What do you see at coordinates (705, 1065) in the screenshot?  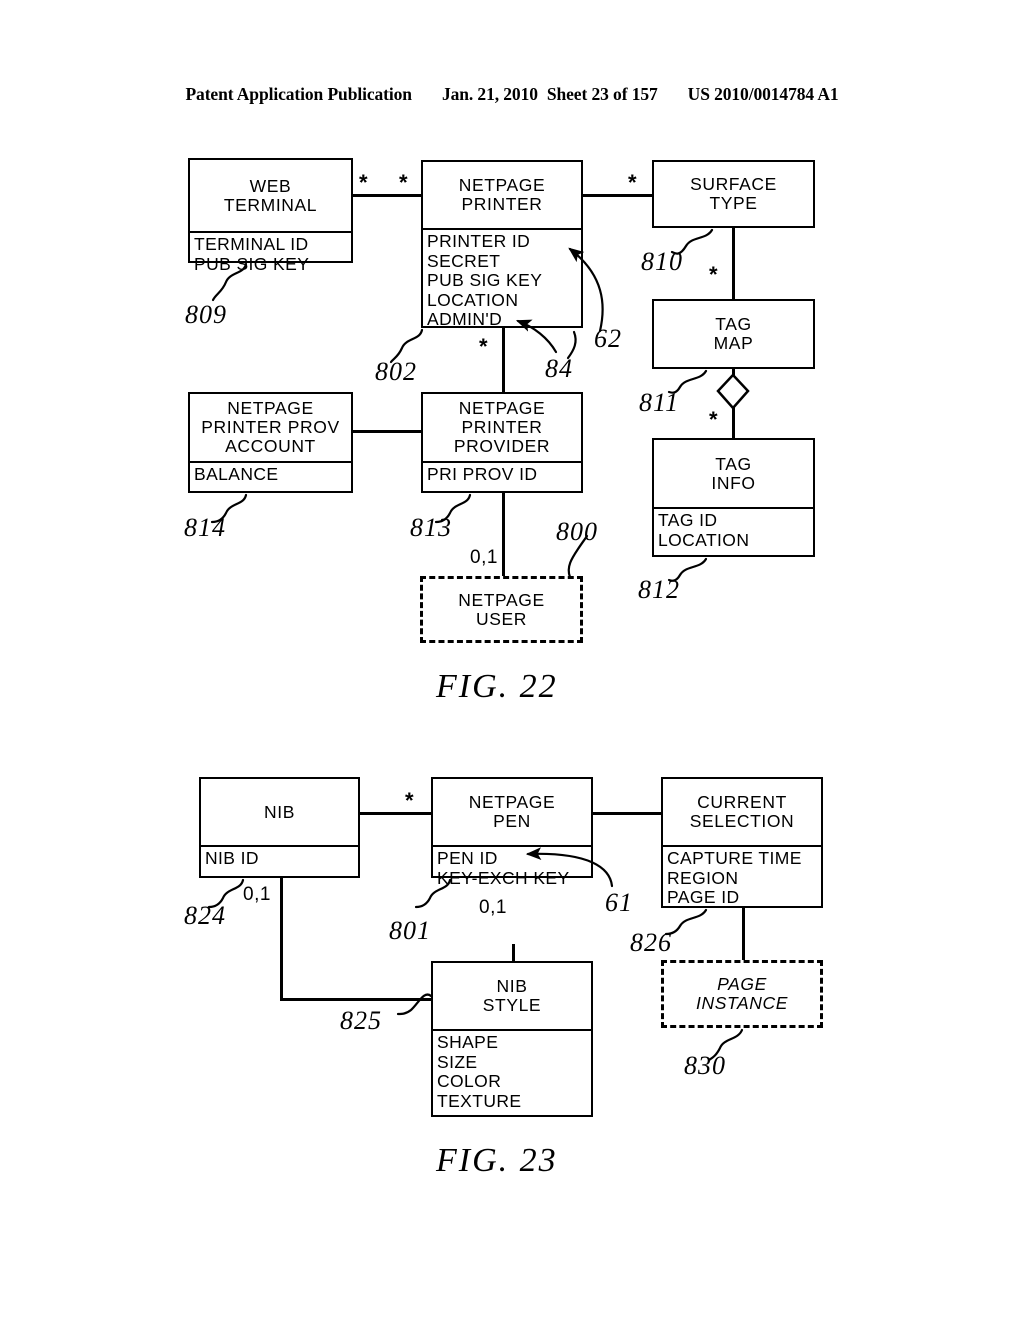 I see `refnum-830: 830` at bounding box center [705, 1065].